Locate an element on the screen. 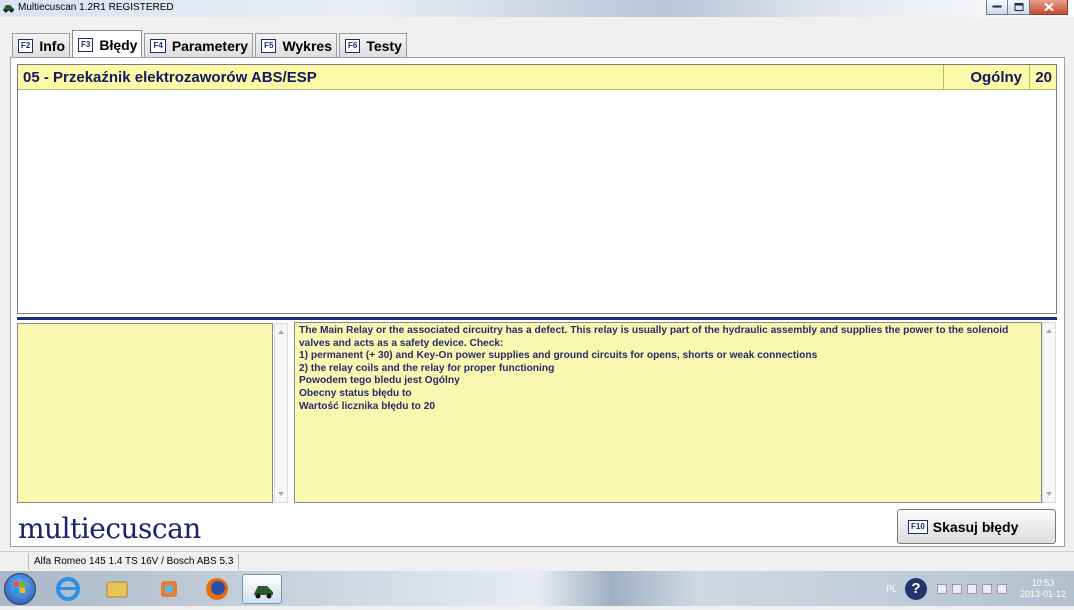 The height and width of the screenshot is (610, 1074). tab-testy-label: Testy is located at coordinates (384, 45).